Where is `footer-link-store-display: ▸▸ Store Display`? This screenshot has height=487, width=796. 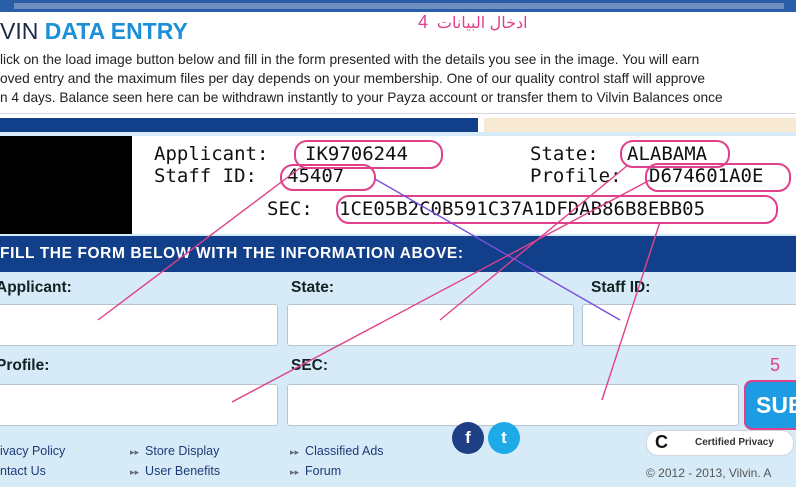
footer-link-store-display: ▸▸ Store Display is located at coordinates (174, 451).